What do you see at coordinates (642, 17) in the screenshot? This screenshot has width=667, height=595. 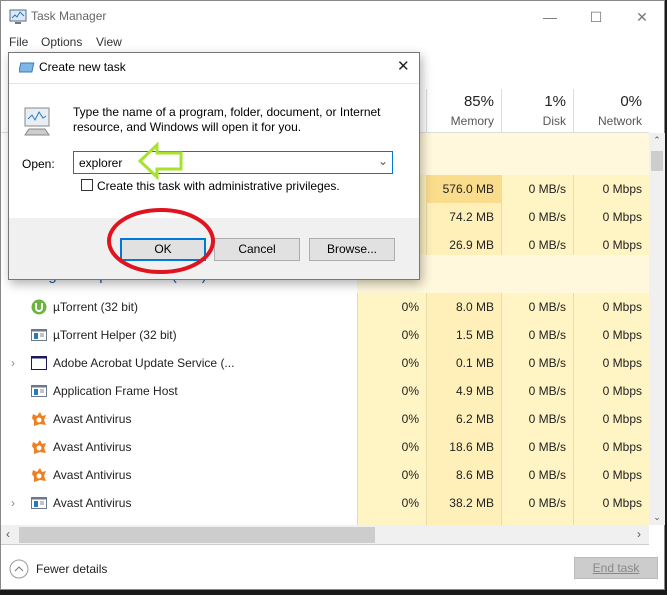 I see `close-button: ✕` at bounding box center [642, 17].